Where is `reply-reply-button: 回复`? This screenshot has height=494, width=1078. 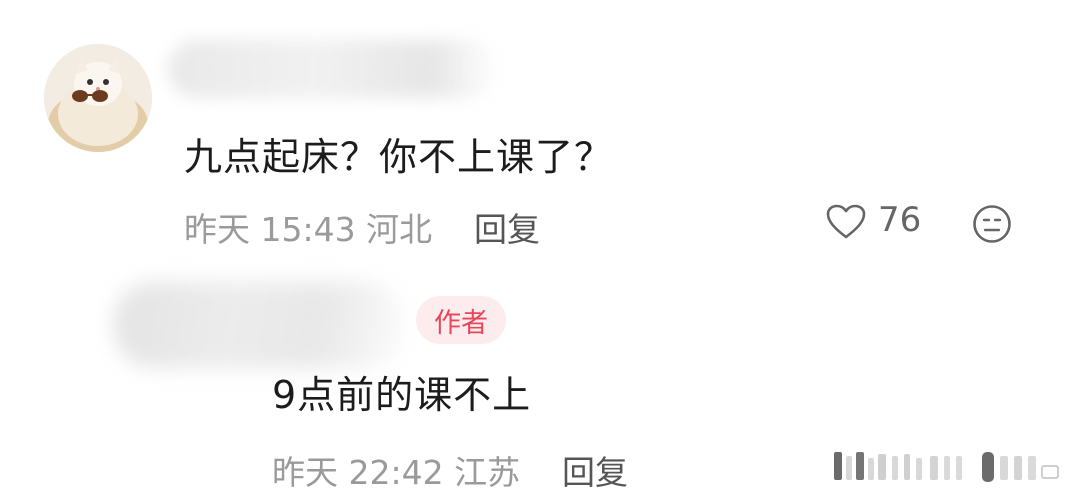 reply-reply-button: 回复 is located at coordinates (595, 470).